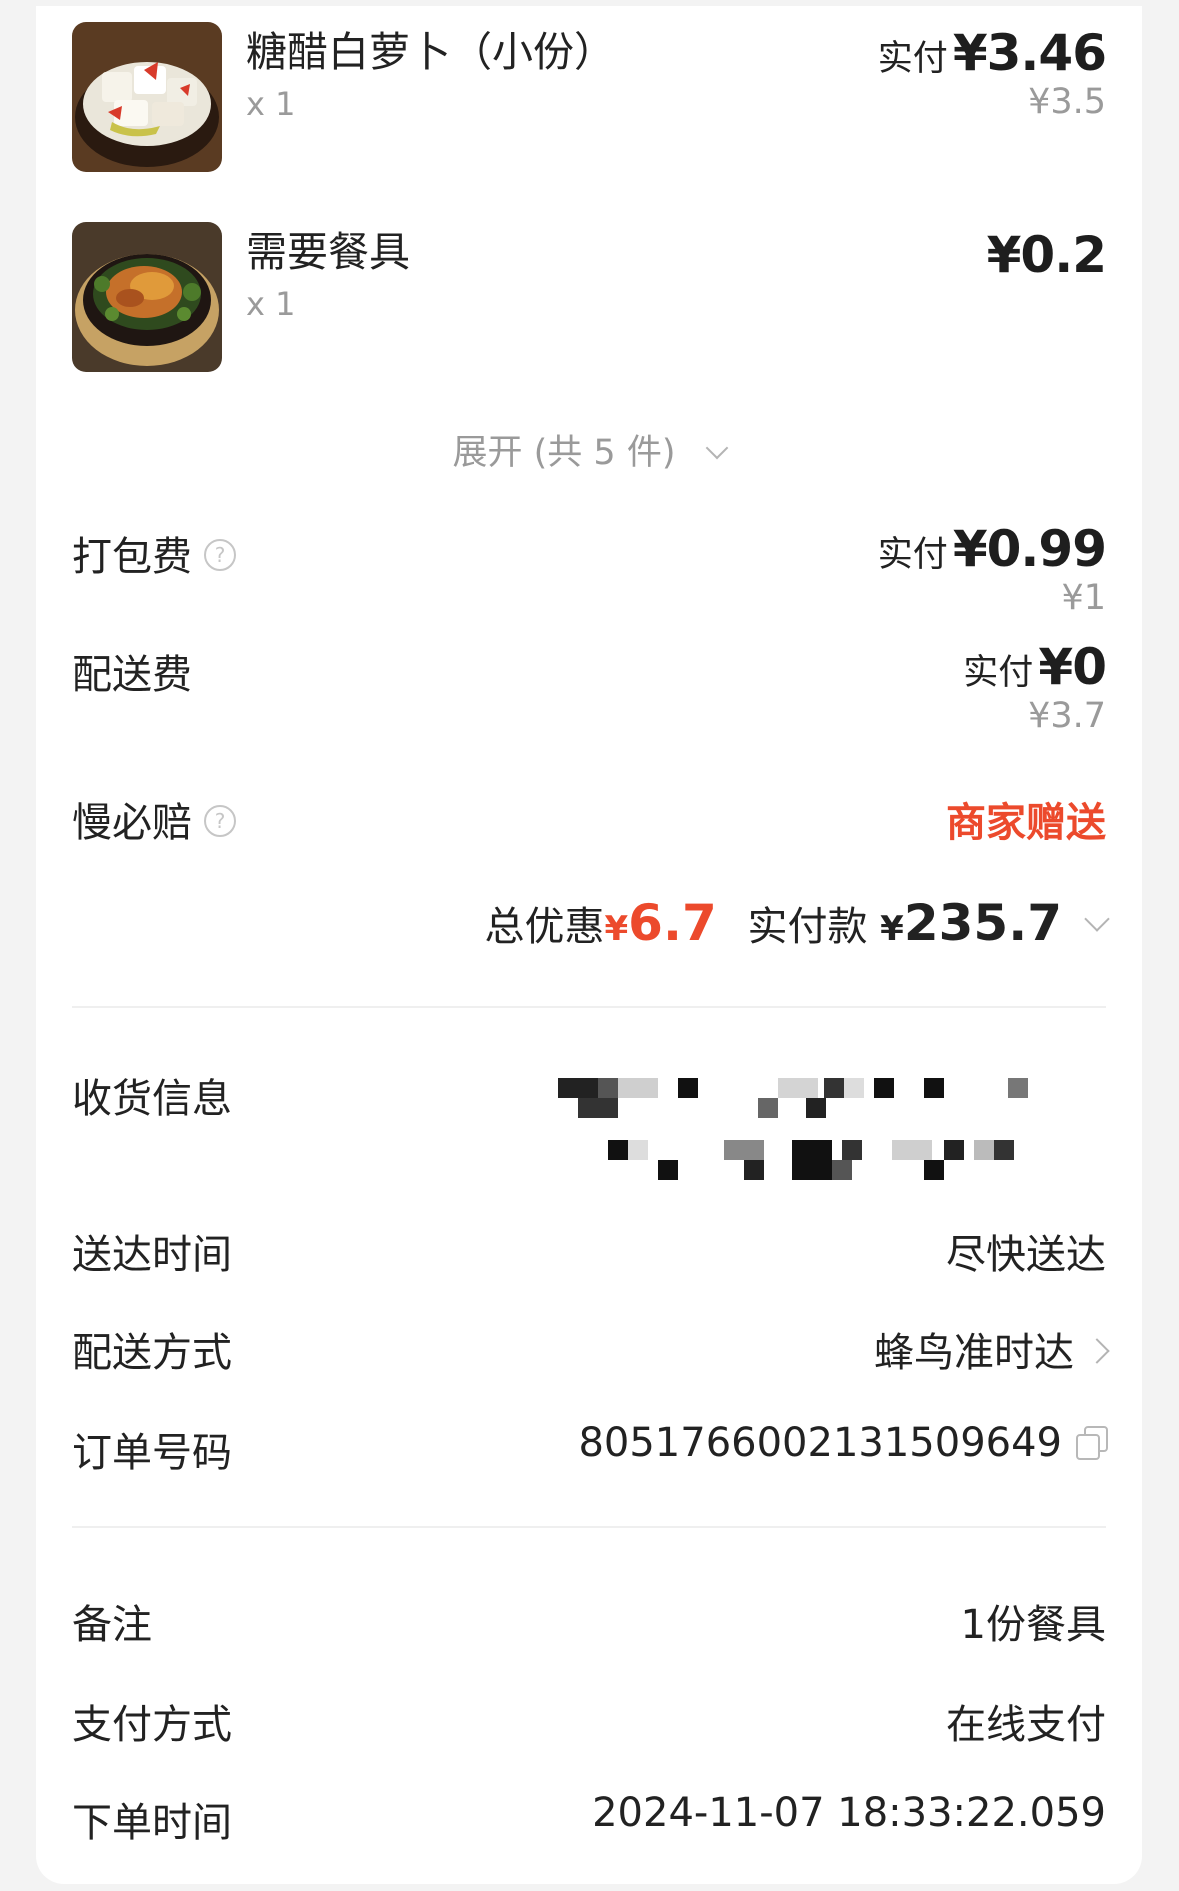 The height and width of the screenshot is (1891, 1179). What do you see at coordinates (982, 923) in the screenshot?
I see `paid-total-value: 235.7` at bounding box center [982, 923].